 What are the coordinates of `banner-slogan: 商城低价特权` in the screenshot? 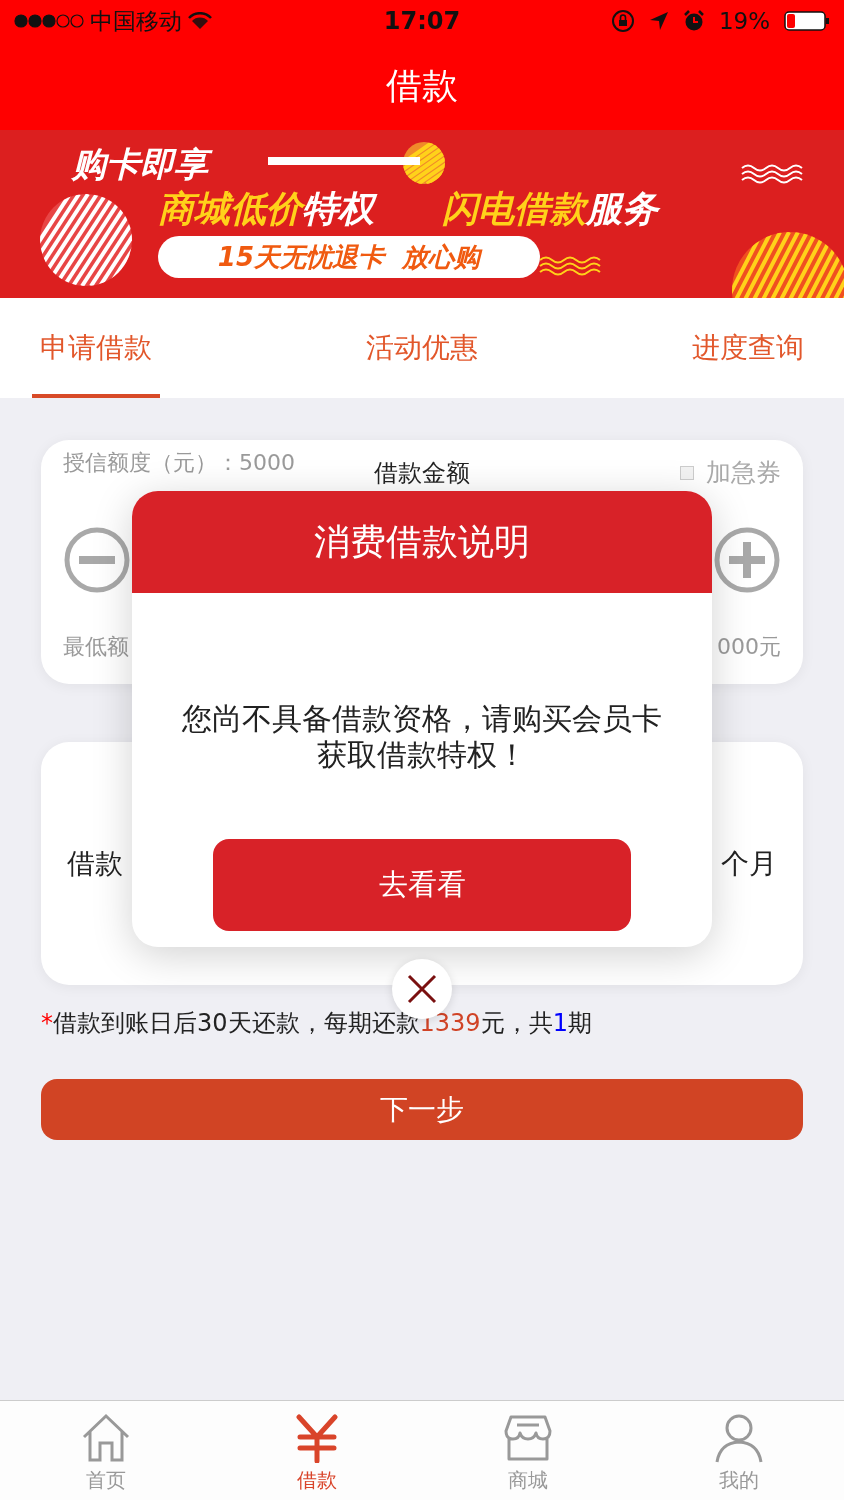 It's located at (270, 209).